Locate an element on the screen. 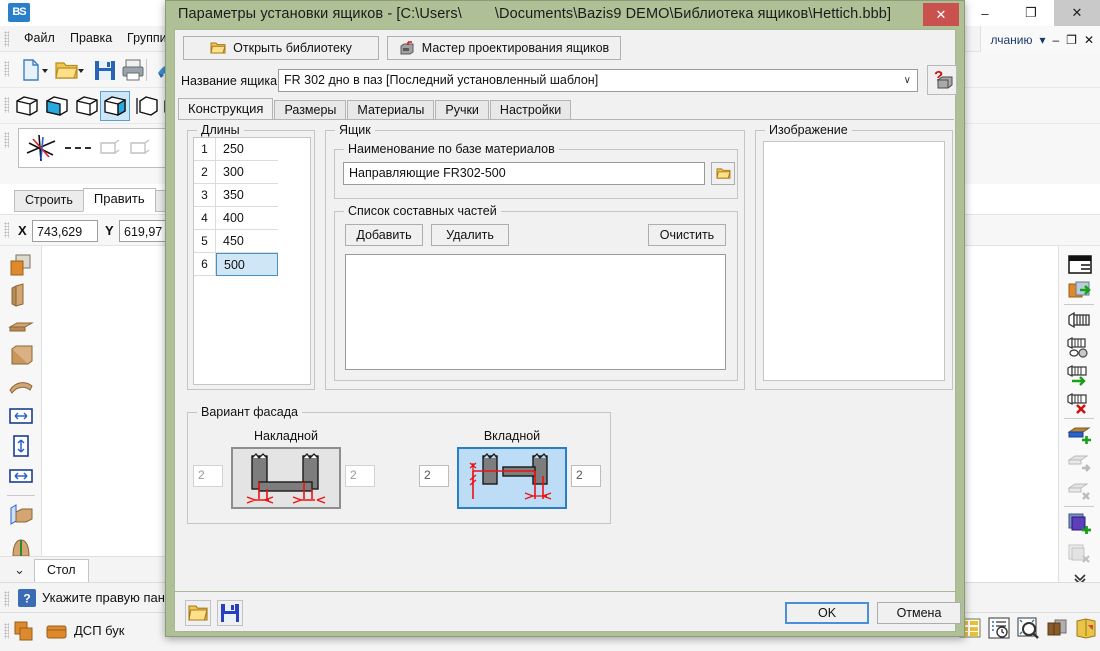 The height and width of the screenshot is (651, 1100). view-shaded-icon is located at coordinates (57, 106).